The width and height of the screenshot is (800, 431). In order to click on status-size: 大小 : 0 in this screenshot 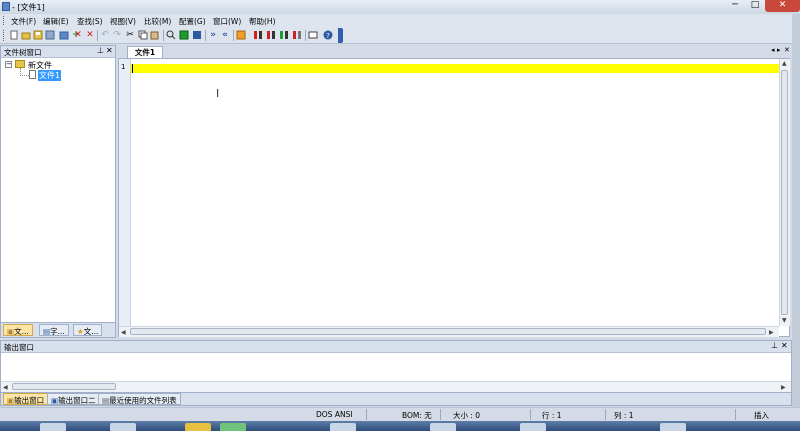, I will do `click(467, 415)`.